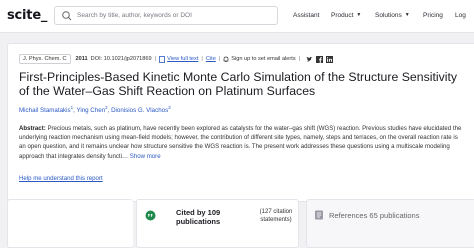 The image size is (474, 248). What do you see at coordinates (374, 215) in the screenshot?
I see `references-label: References 65 publications` at bounding box center [374, 215].